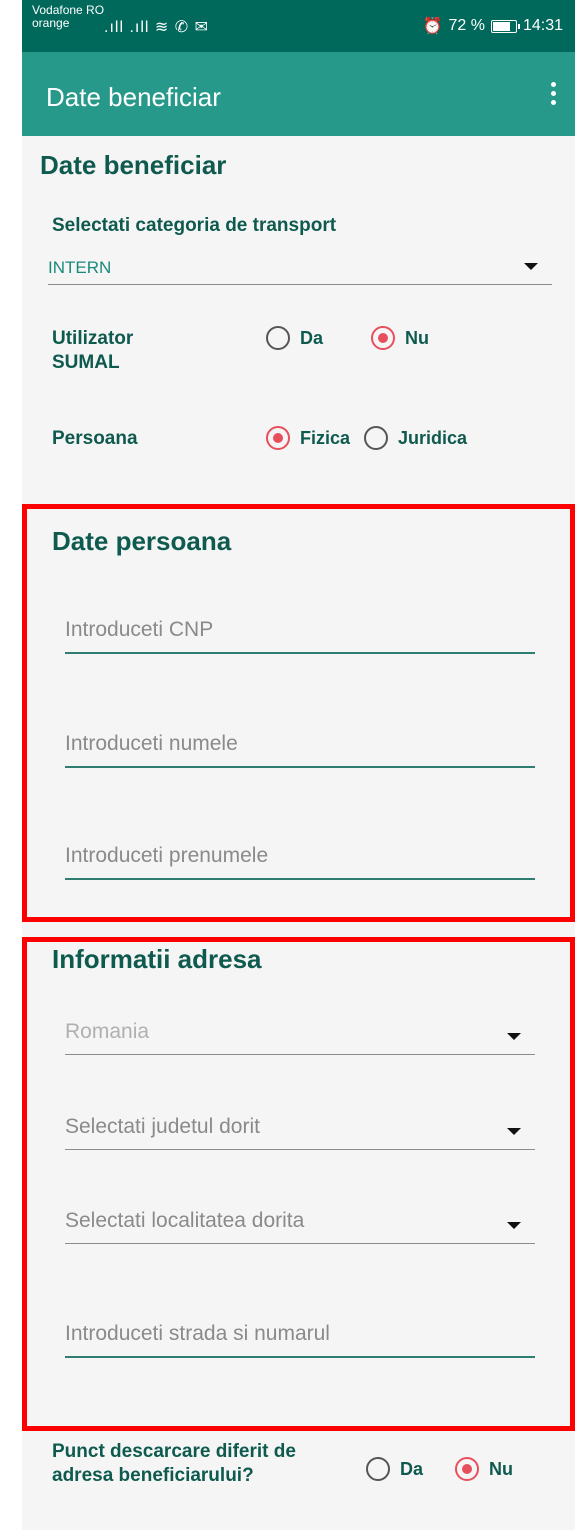  What do you see at coordinates (151, 743) in the screenshot?
I see `nume-placeholder: Introduceti numele` at bounding box center [151, 743].